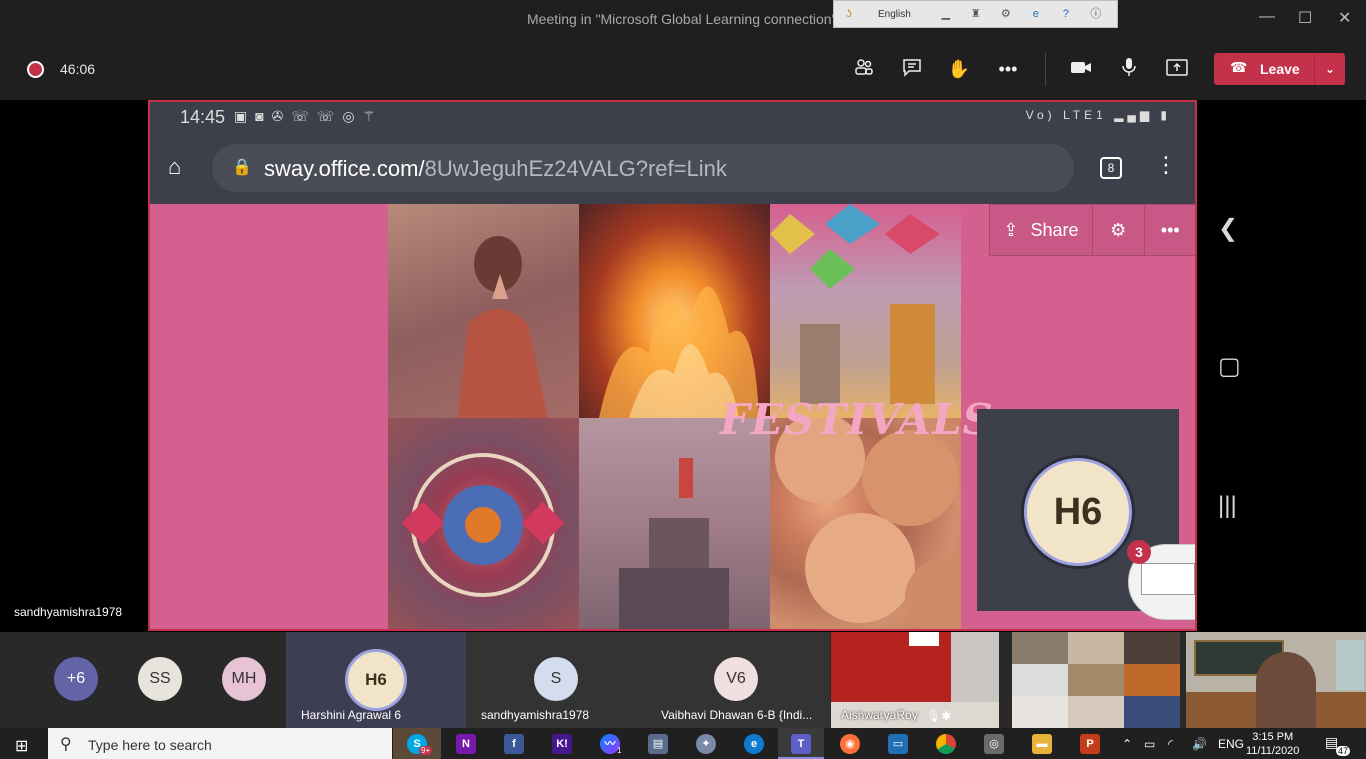  What do you see at coordinates (1119, 230) in the screenshot?
I see `sway-settings-icon: ⚙` at bounding box center [1119, 230].